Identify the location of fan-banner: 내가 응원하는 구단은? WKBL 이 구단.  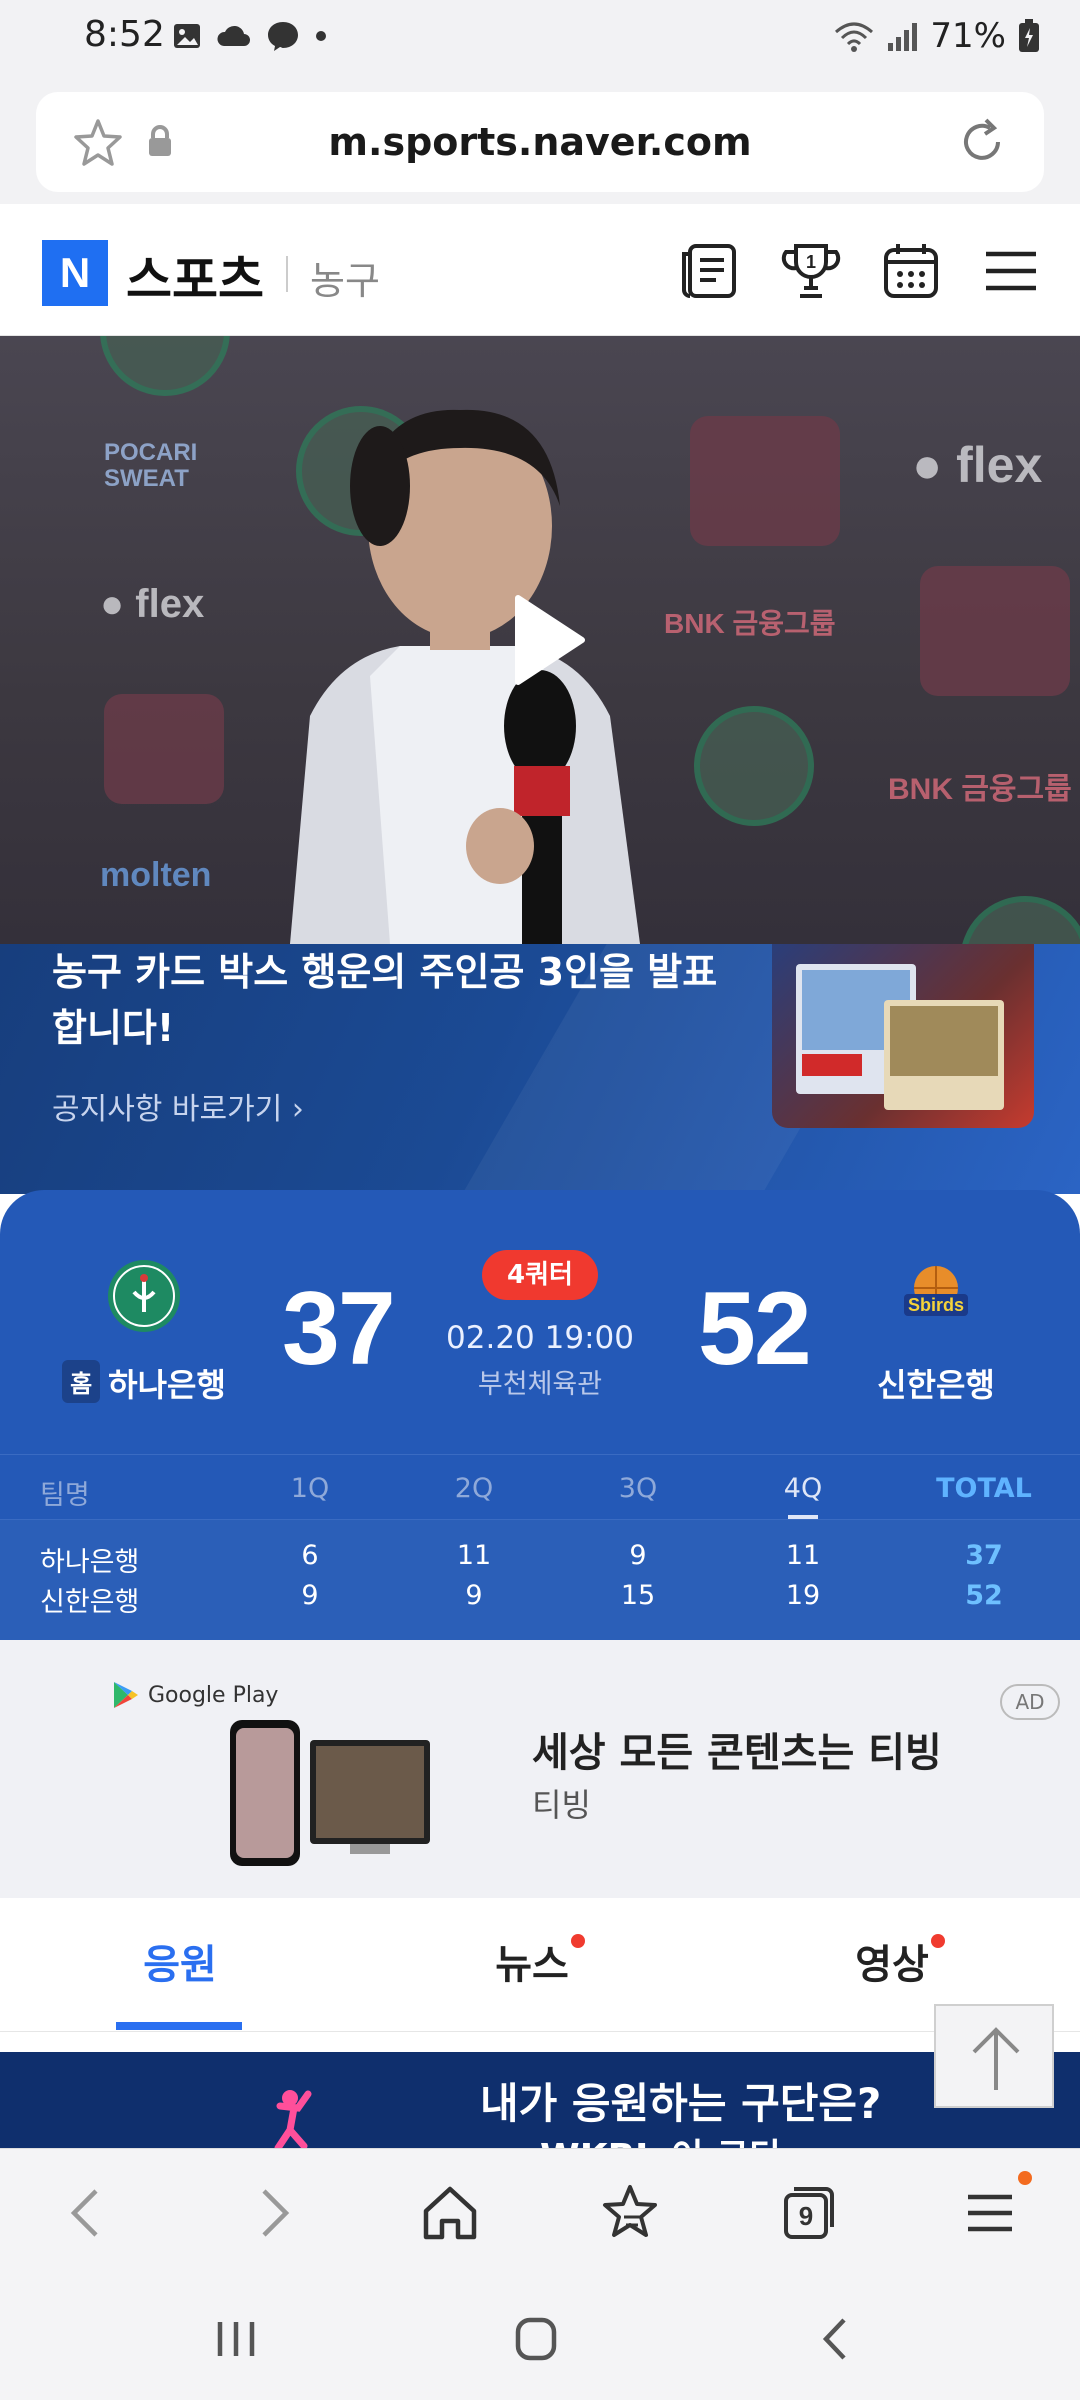
(540, 2100).